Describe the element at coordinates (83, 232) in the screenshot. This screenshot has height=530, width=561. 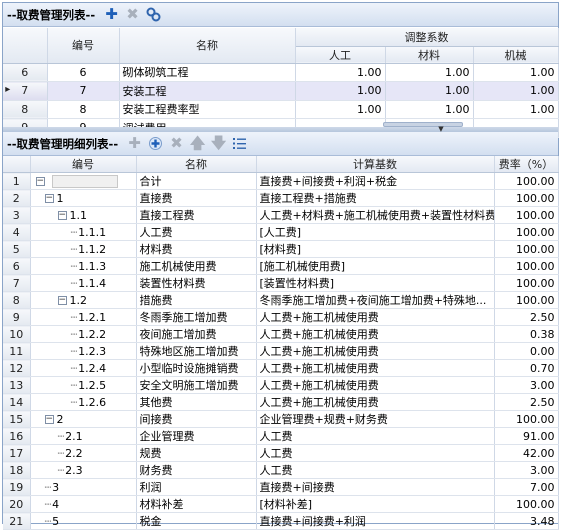
I see `code-cell: ┈1.1.1` at that location.